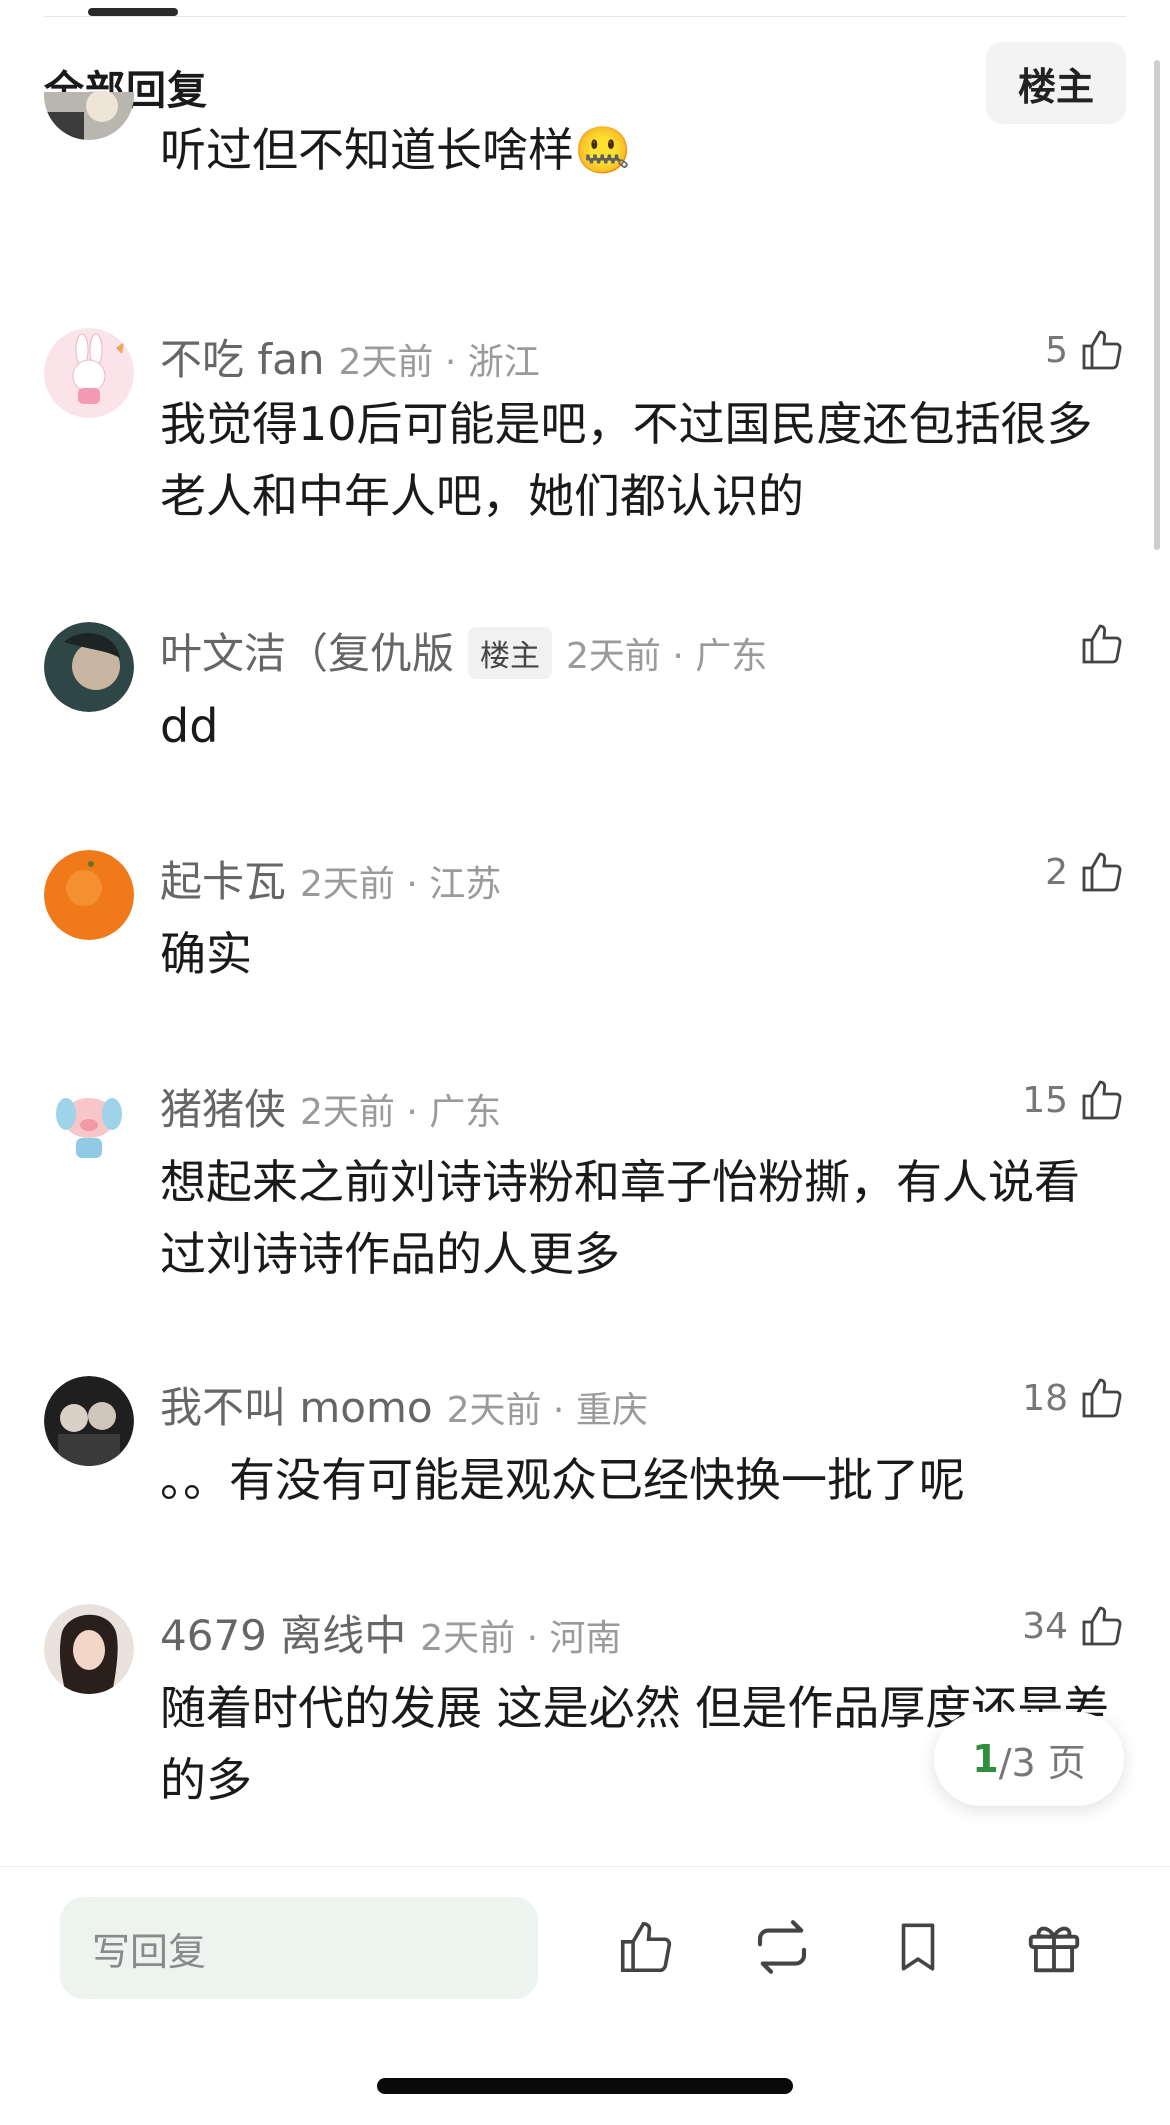  I want to click on bookmark-icon, so click(918, 1947).